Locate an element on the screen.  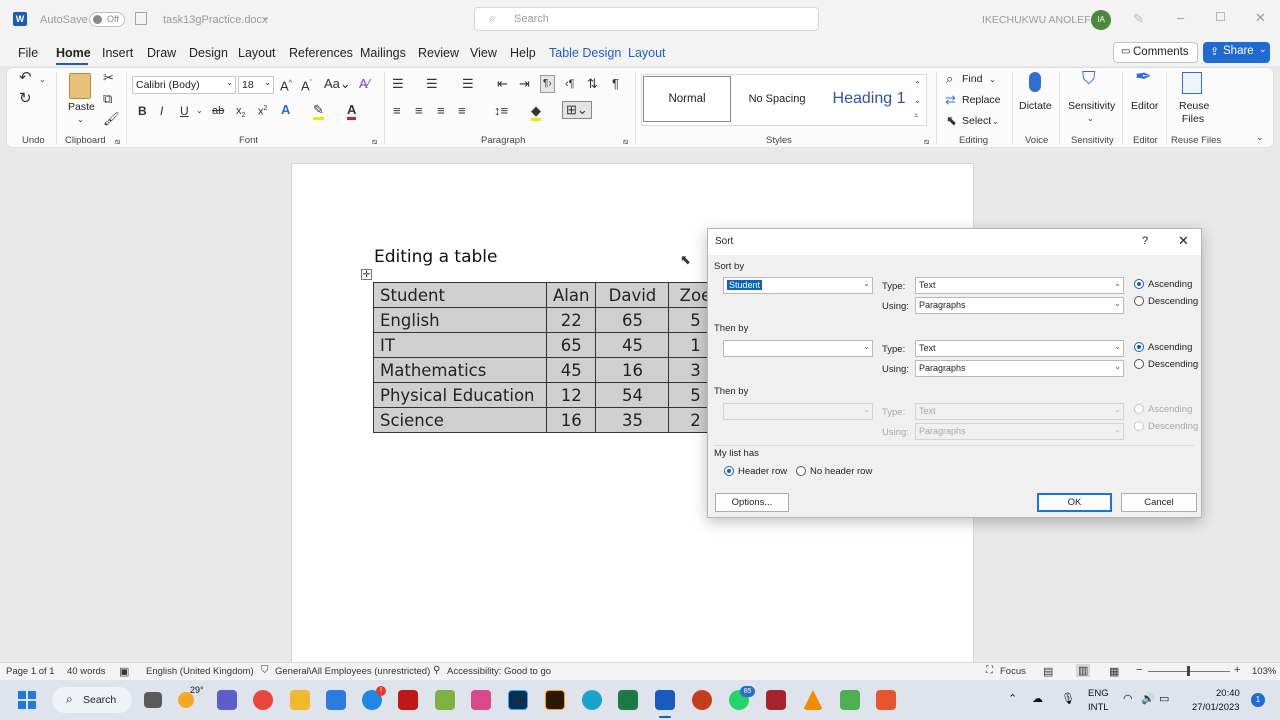
bullets-icon: ☰ is located at coordinates (398, 84).